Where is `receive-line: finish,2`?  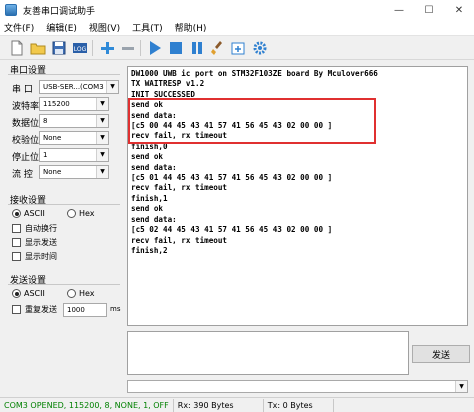
receive-line: finish,2 is located at coordinates (149, 250).